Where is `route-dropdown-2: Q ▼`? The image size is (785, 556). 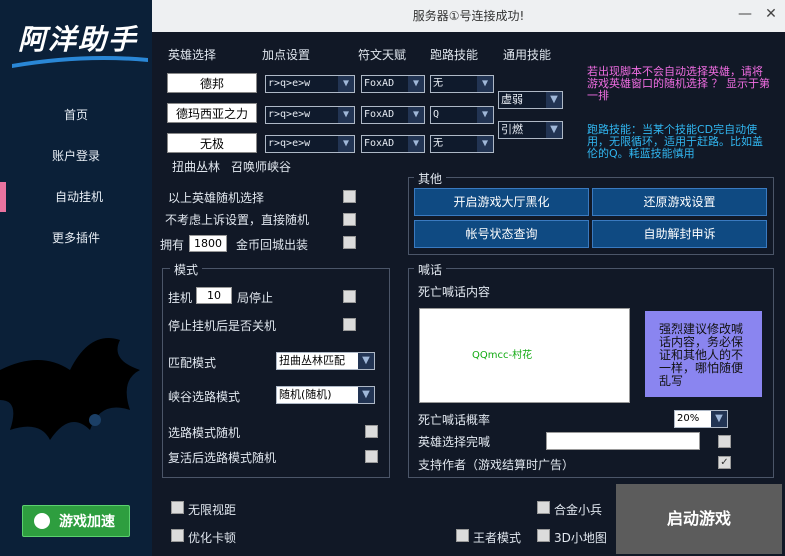 route-dropdown-2: Q ▼ is located at coordinates (462, 115).